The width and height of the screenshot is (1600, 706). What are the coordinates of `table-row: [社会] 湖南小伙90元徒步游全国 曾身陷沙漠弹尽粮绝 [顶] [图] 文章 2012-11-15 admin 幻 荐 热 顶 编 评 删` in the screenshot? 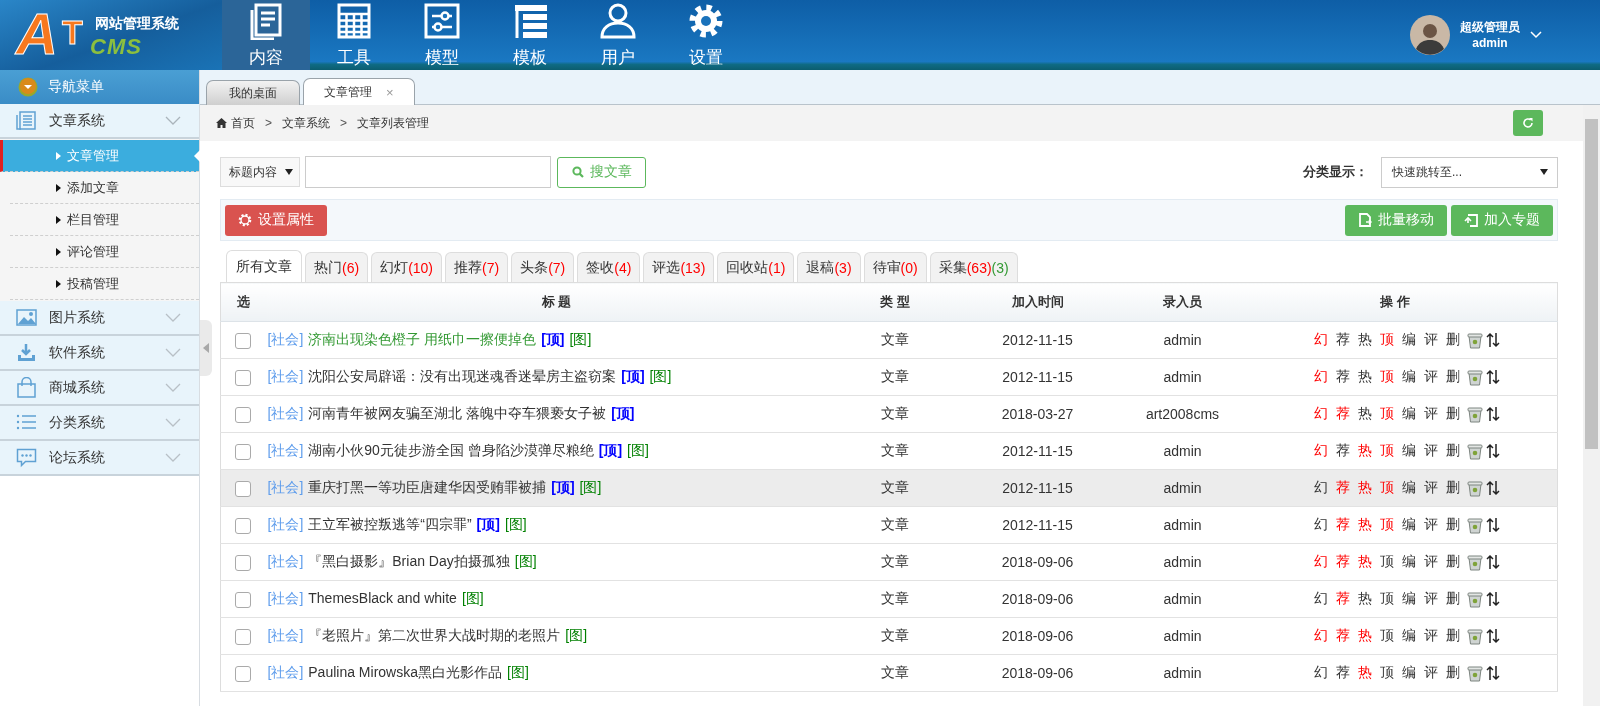 It's located at (889, 451).